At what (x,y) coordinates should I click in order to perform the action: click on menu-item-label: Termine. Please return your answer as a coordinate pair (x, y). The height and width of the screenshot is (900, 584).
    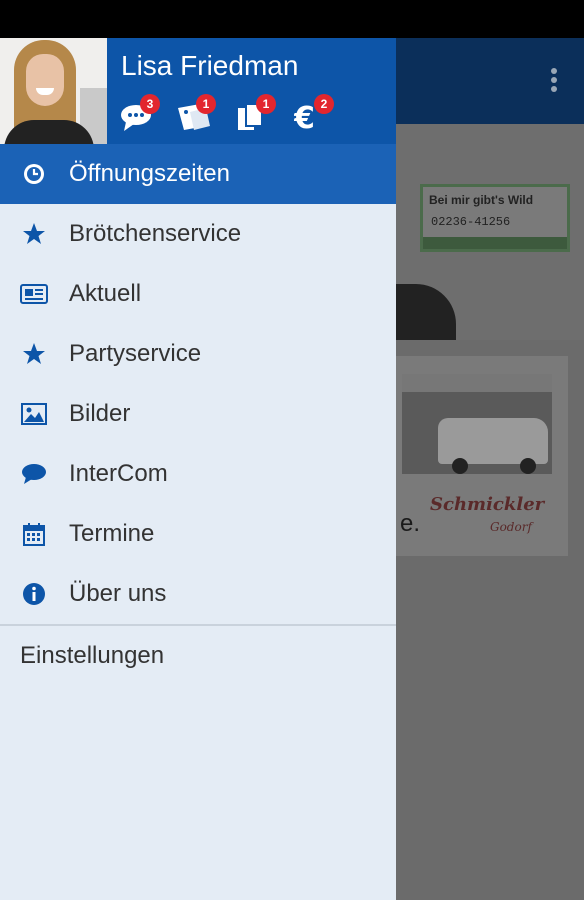
    Looking at the image, I should click on (112, 533).